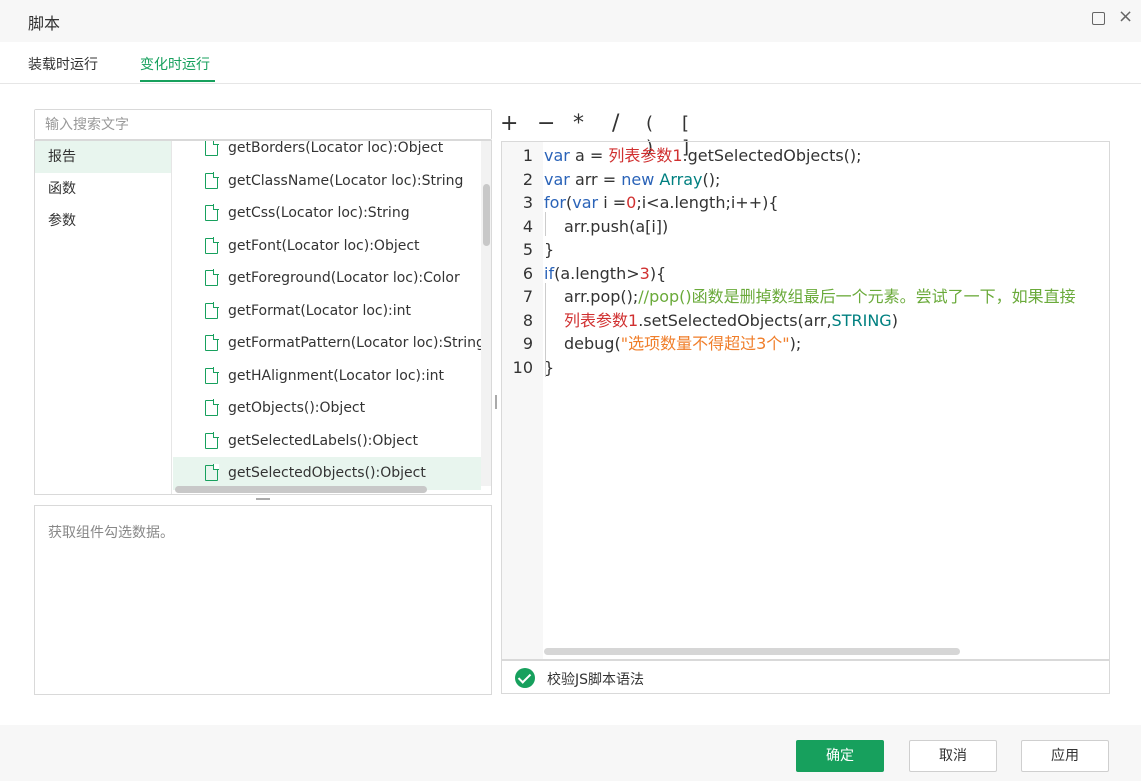  What do you see at coordinates (616, 226) in the screenshot?
I see `code-text: arr.push(a[i])` at bounding box center [616, 226].